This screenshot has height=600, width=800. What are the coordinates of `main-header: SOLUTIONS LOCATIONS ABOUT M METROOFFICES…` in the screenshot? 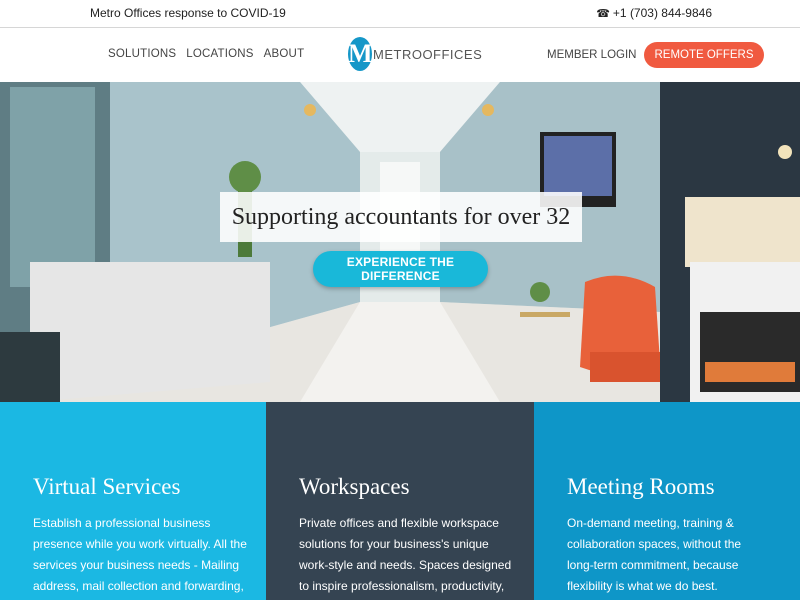 It's located at (400, 55).